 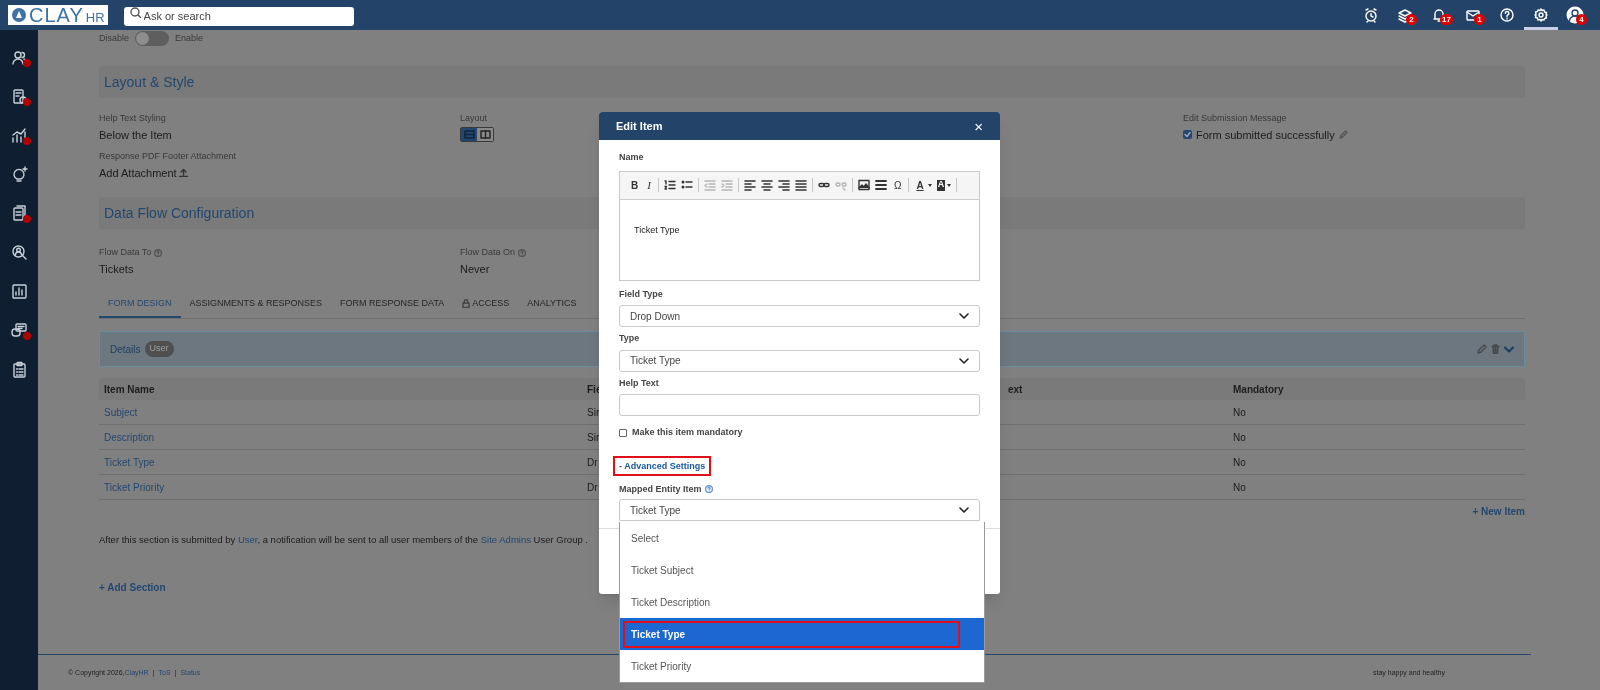 I want to click on field-label: Mapped Entity Item, so click(x=660, y=489).